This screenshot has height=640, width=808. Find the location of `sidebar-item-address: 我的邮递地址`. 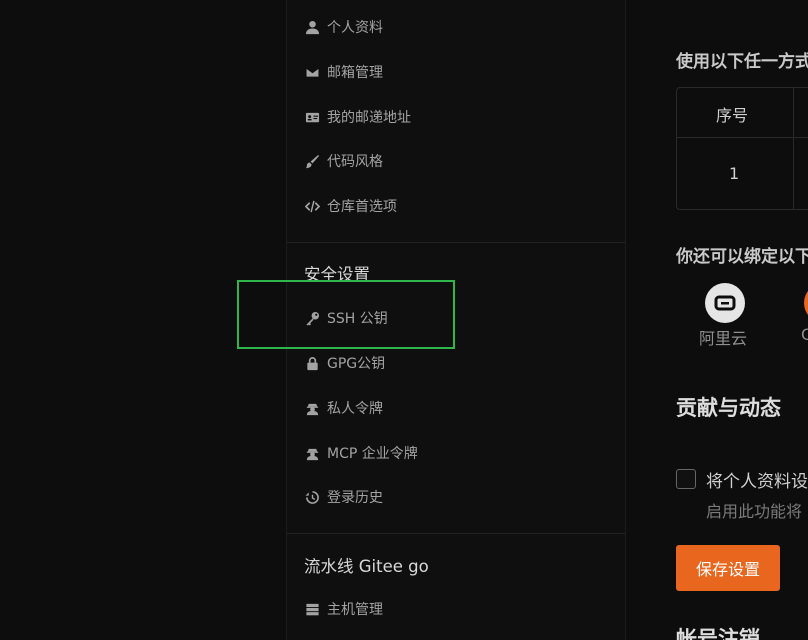

sidebar-item-address: 我的邮递地址 is located at coordinates (357, 117).